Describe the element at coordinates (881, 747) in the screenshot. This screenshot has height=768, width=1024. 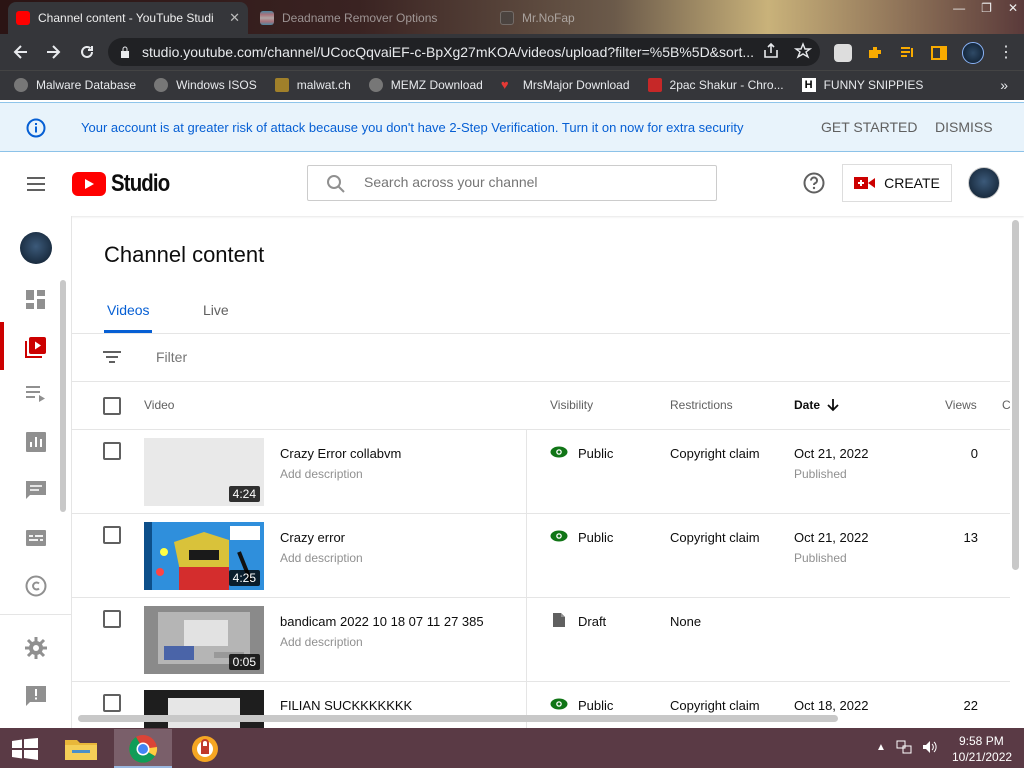
I see `show-hidden-icons-icon: ▲` at that location.